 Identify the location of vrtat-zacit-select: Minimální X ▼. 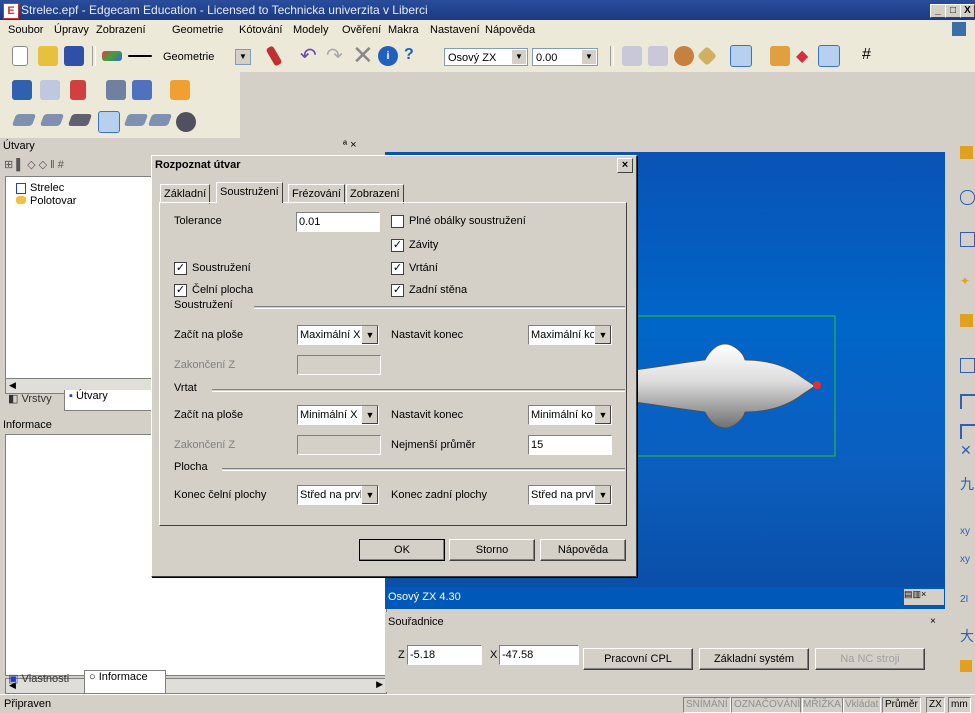
(338, 415).